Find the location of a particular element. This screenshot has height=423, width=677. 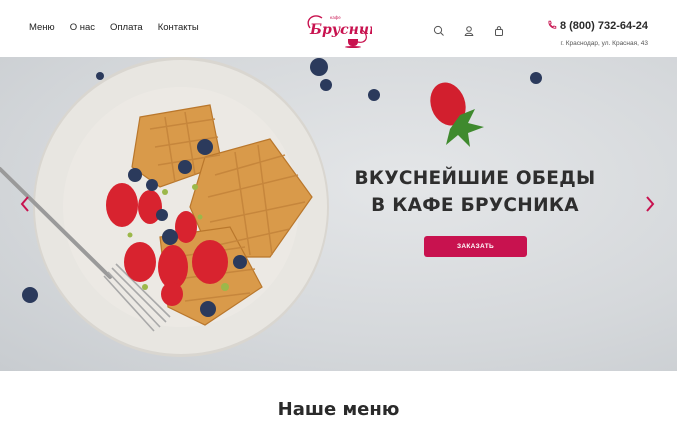

hero-title-line2: В КАФЕ БРУСНИКА is located at coordinates (475, 205).